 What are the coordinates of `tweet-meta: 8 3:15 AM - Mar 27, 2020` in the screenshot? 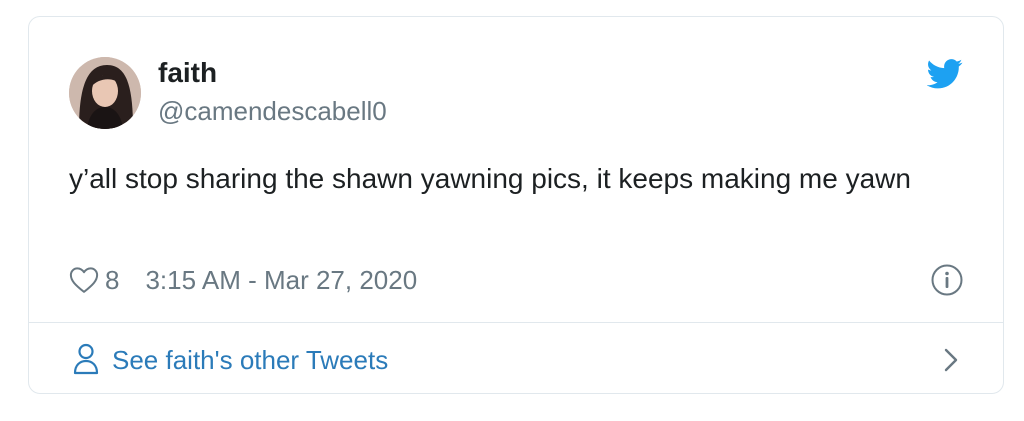 It's located at (243, 280).